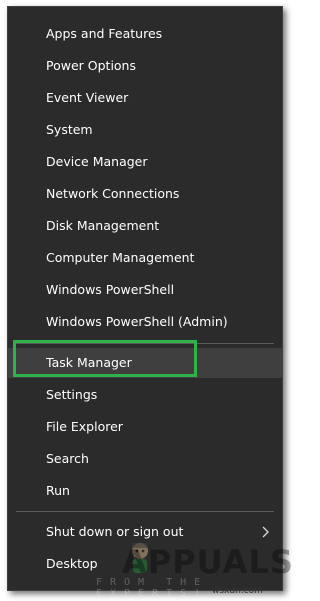 This screenshot has width=320, height=601. I want to click on menu-item-apps-and-features: Apps and Features, so click(145, 34).